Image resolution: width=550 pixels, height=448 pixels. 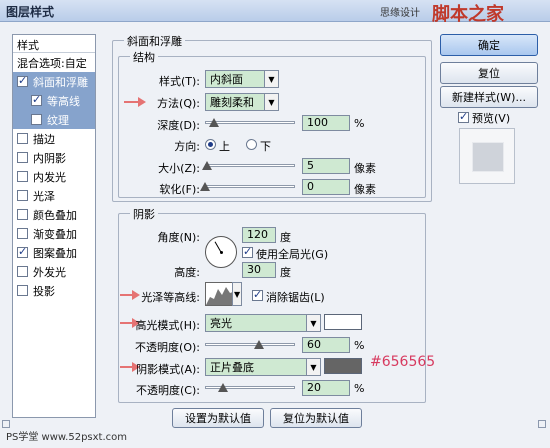 What do you see at coordinates (488, 157) in the screenshot?
I see `preview-swatch` at bounding box center [488, 157].